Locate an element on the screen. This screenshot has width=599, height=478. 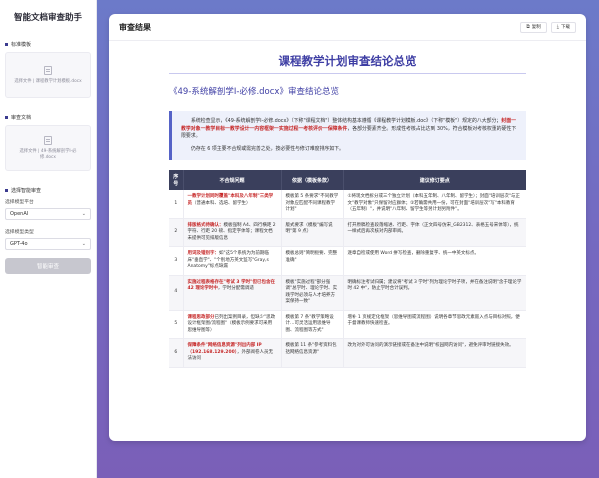
copy-button: ⧉ 复制 is located at coordinates (533, 27).